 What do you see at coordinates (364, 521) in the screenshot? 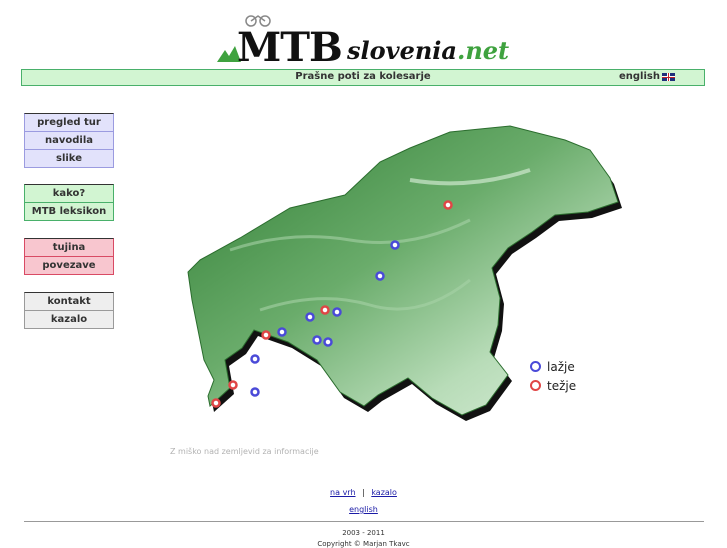
I see `footer-divider` at bounding box center [364, 521].